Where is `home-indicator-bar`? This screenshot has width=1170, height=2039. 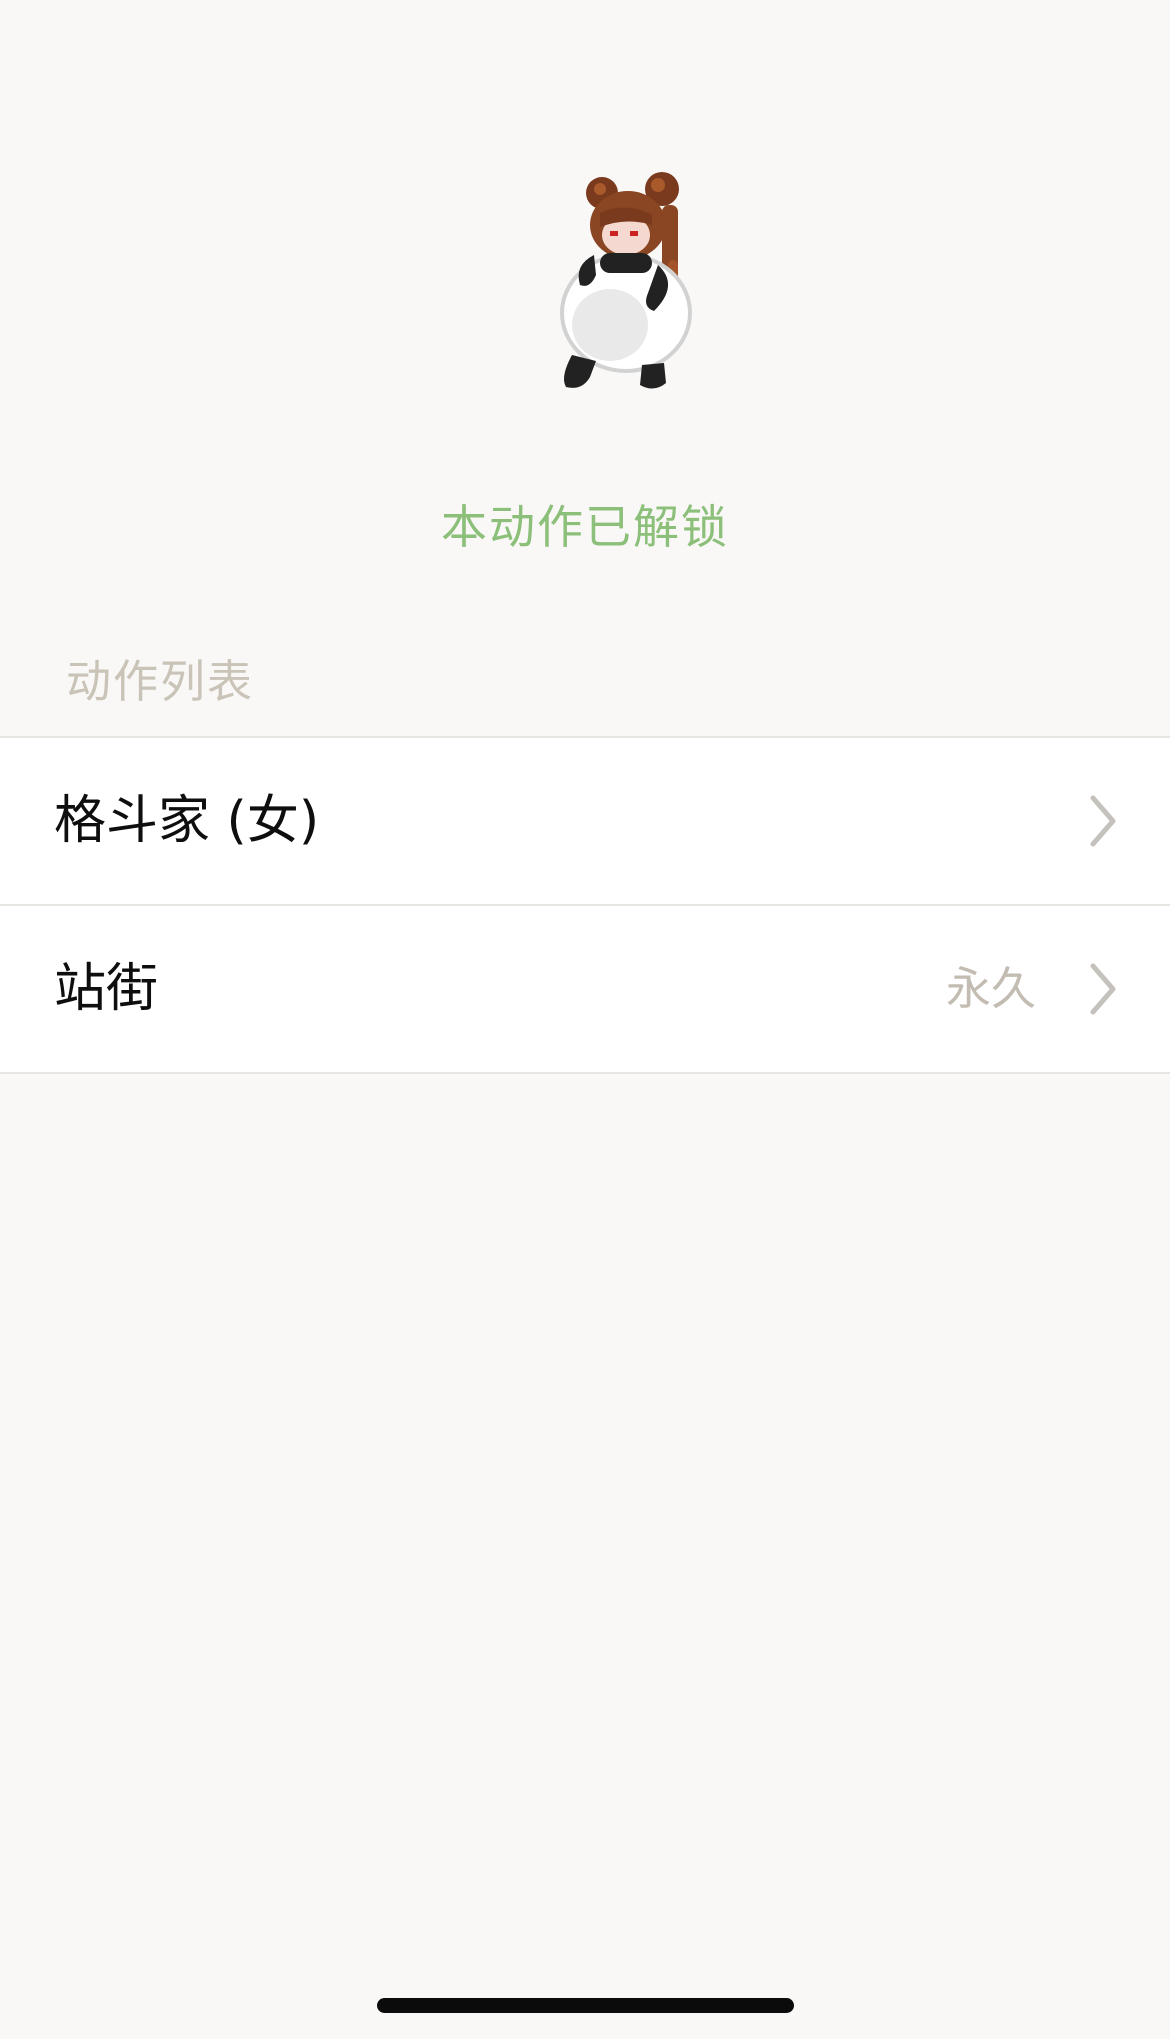
home-indicator-bar is located at coordinates (585, 2005).